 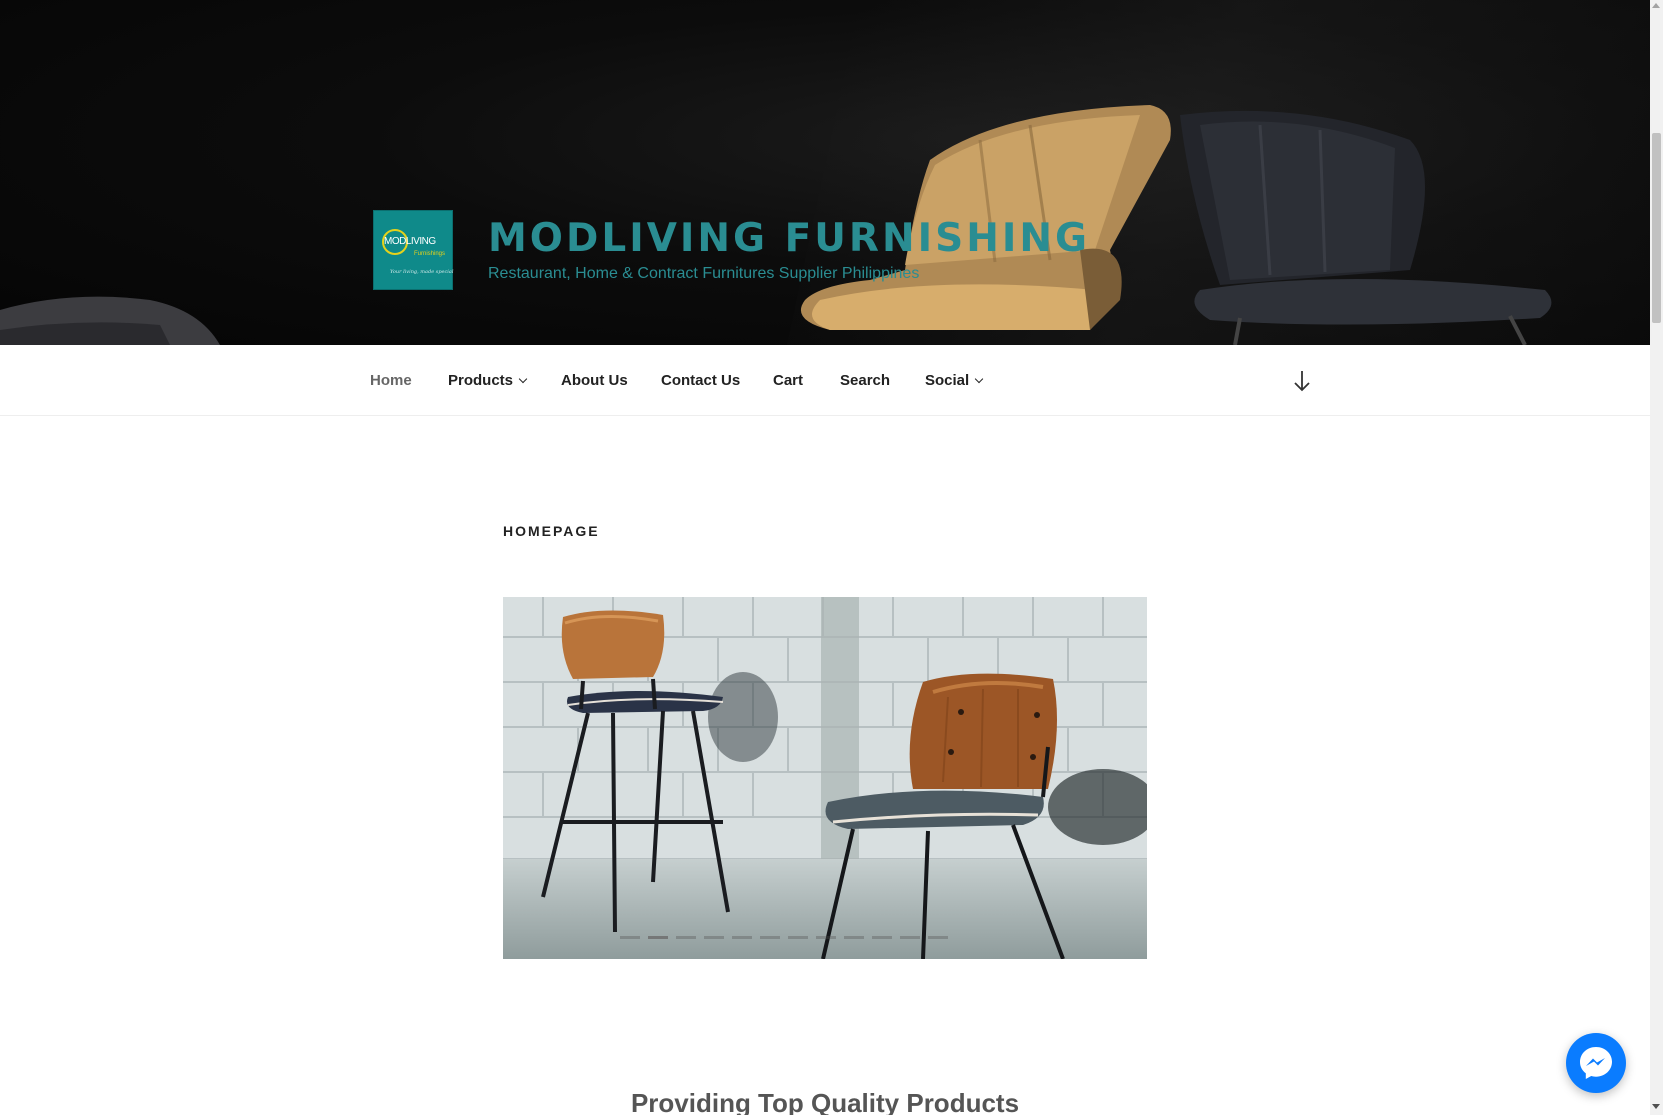 I want to click on nav-item-label: Contact Us, so click(x=701, y=380).